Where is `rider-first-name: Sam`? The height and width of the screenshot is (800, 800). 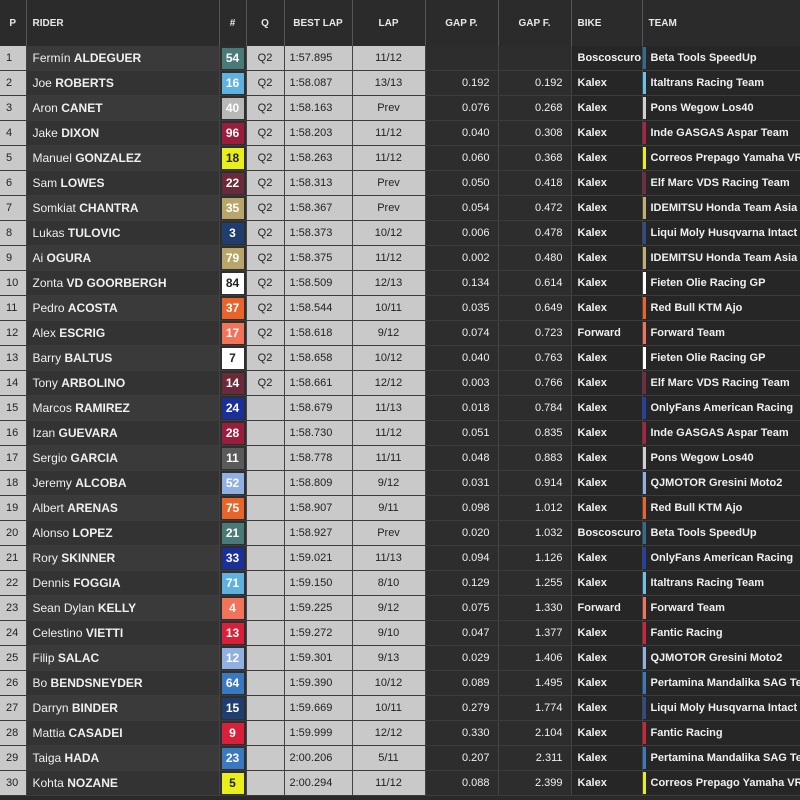
rider-first-name: Sam is located at coordinates (45, 183).